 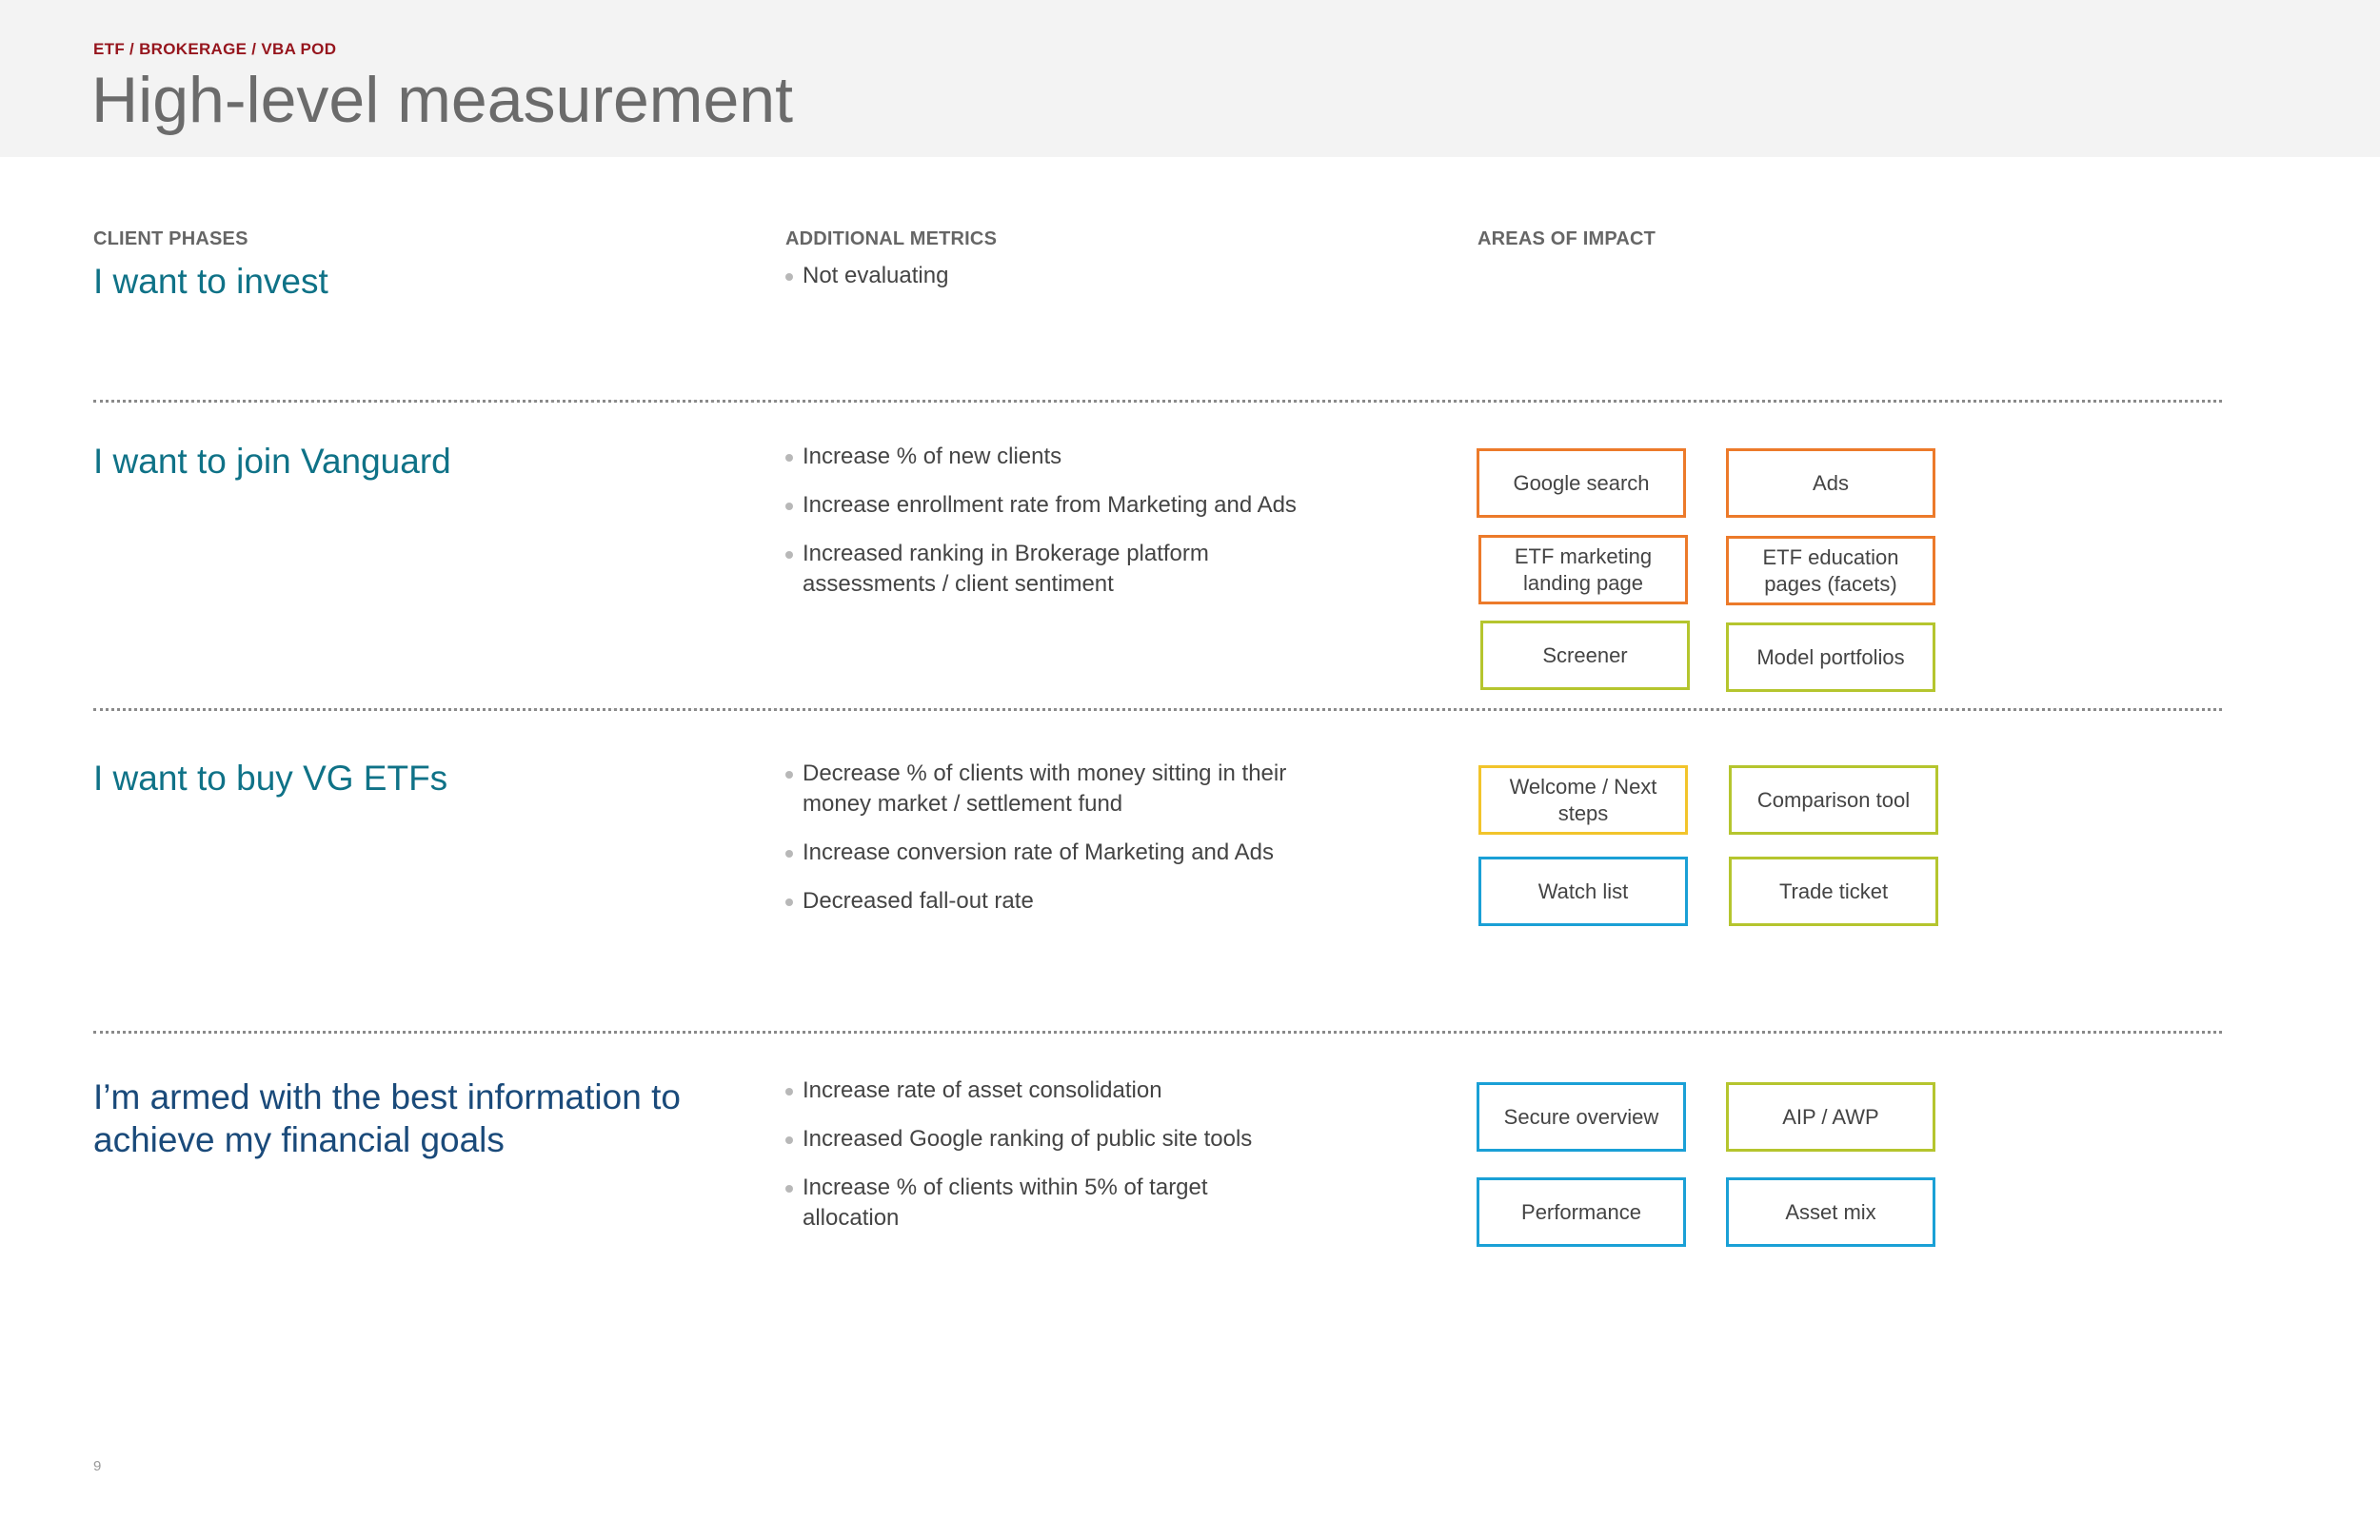 I want to click on impact-performance: Performance, so click(x=1581, y=1212).